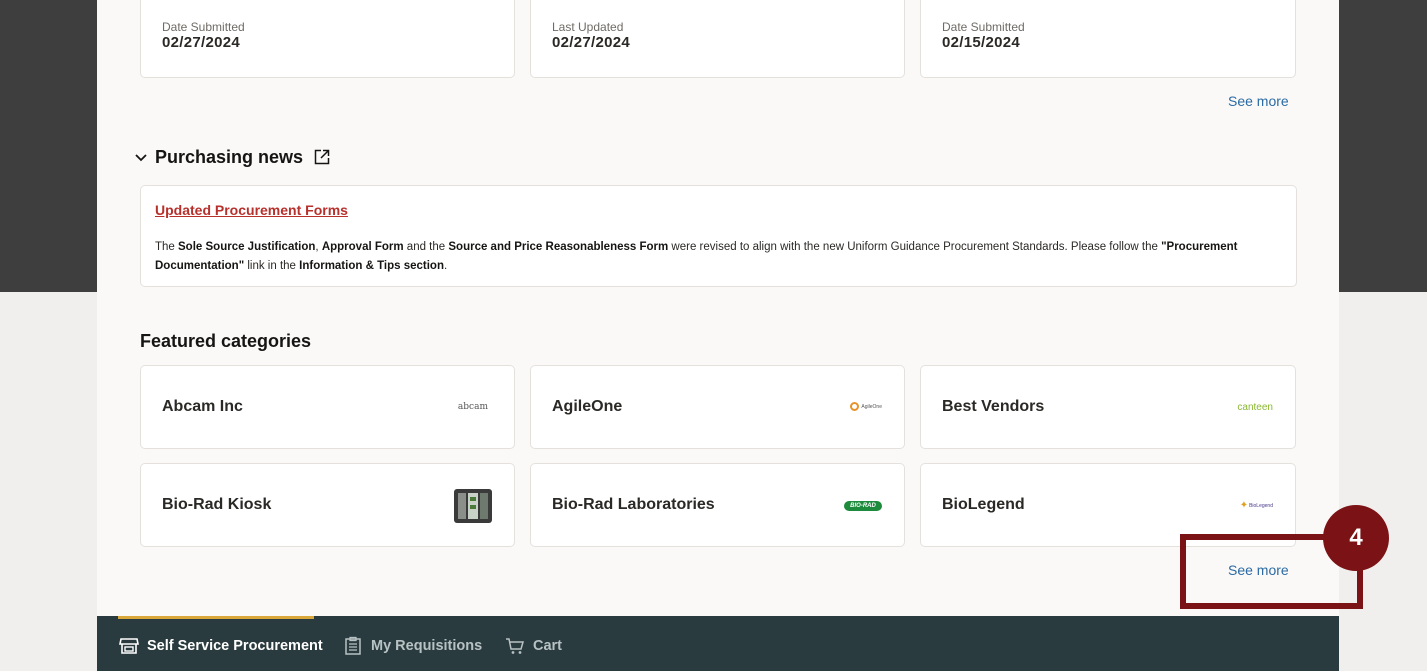  I want to click on nav-label: My Requisitions, so click(427, 646).